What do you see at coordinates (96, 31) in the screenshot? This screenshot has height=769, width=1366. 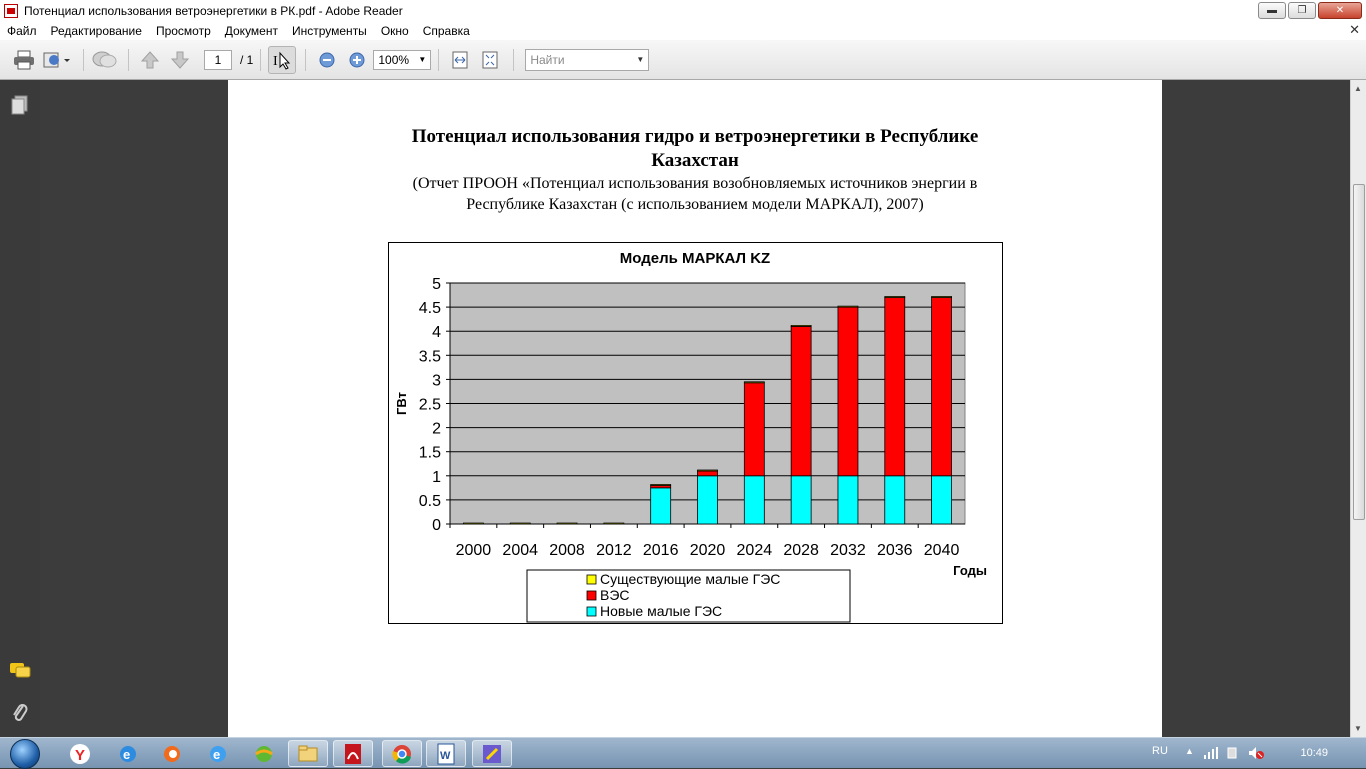 I see `menu-edit: Редактирование` at bounding box center [96, 31].